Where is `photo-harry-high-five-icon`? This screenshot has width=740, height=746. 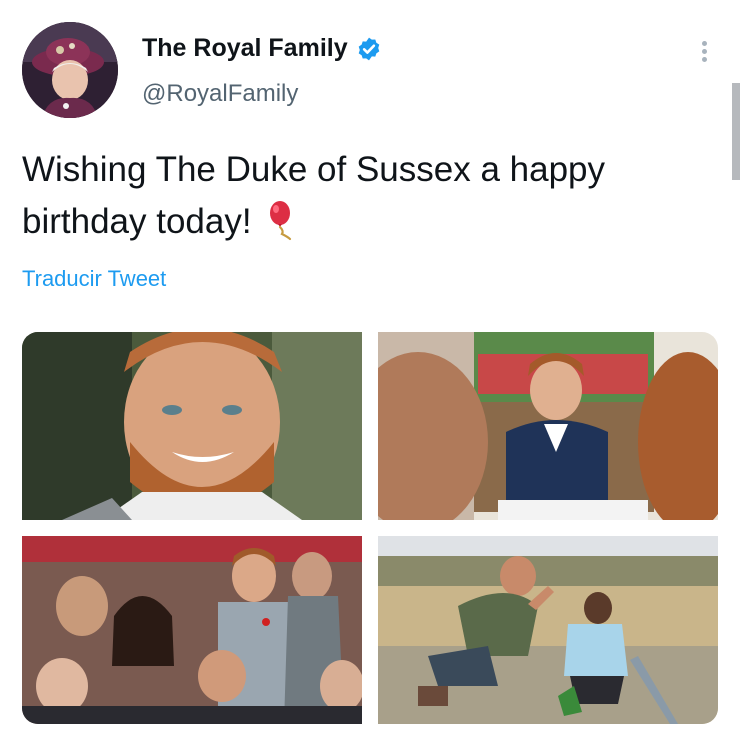
photo-harry-high-five-icon is located at coordinates (548, 630).